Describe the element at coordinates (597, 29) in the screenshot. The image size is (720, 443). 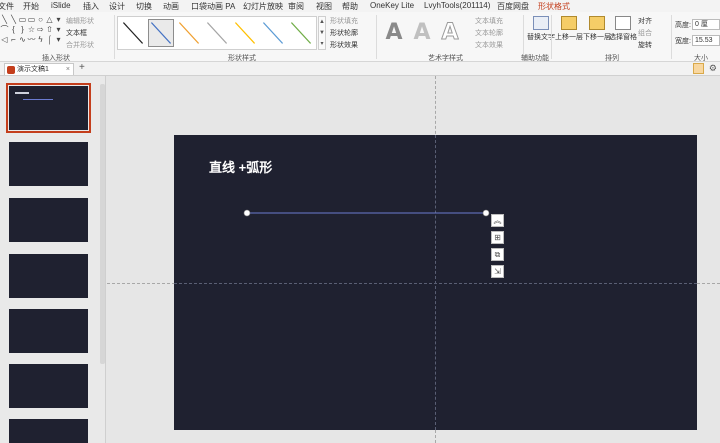
I see `send-backward-button: 下移一层` at that location.